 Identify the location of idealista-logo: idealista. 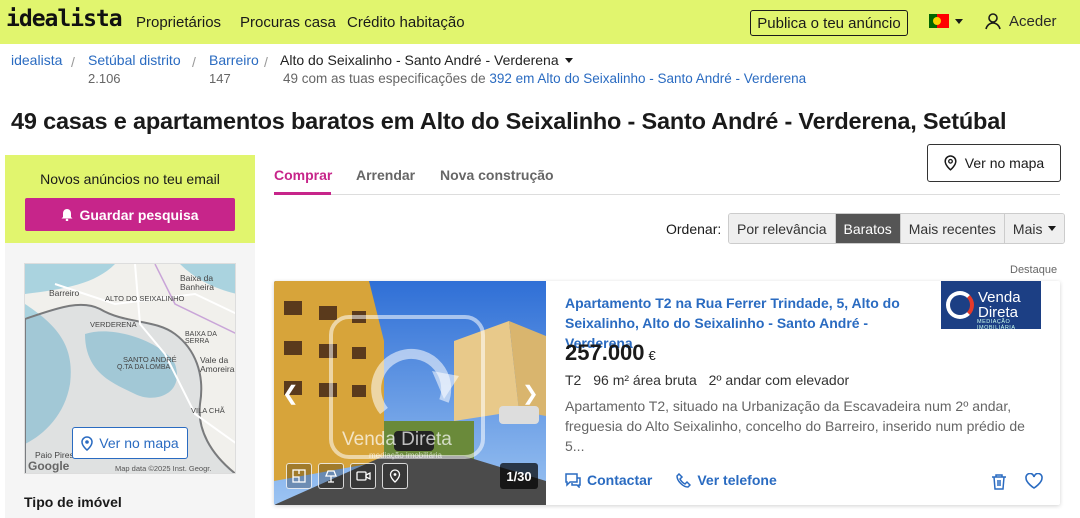
(64, 19).